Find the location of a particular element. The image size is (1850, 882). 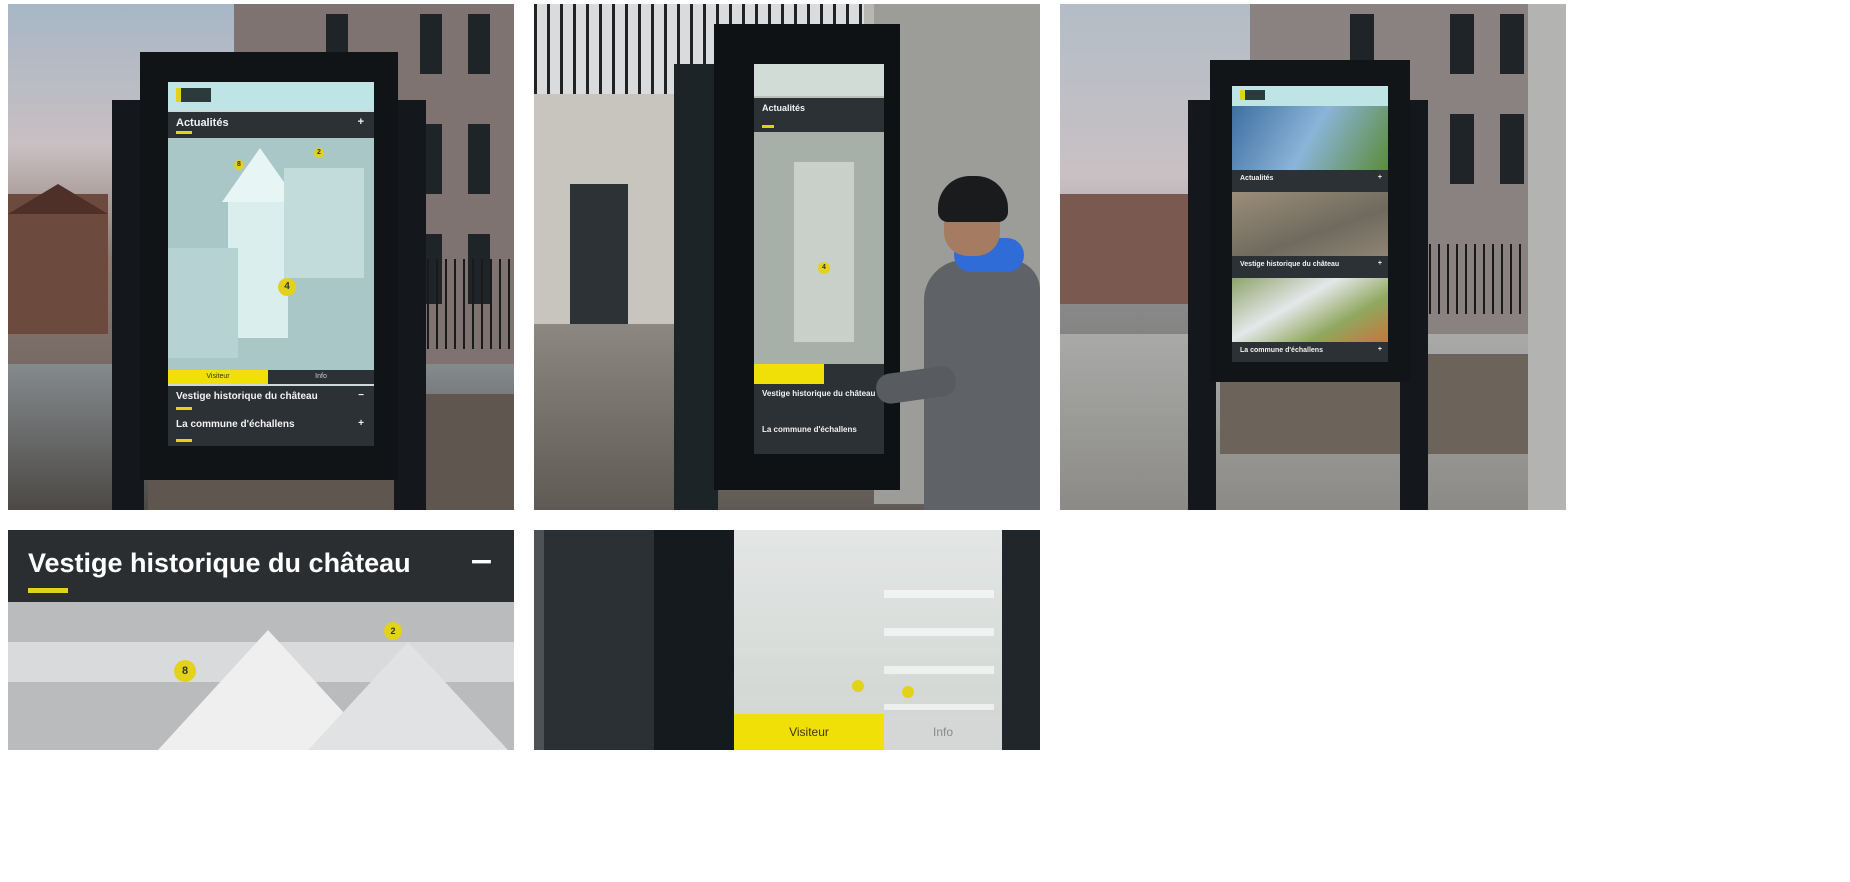

fence is located at coordinates (466, 304).